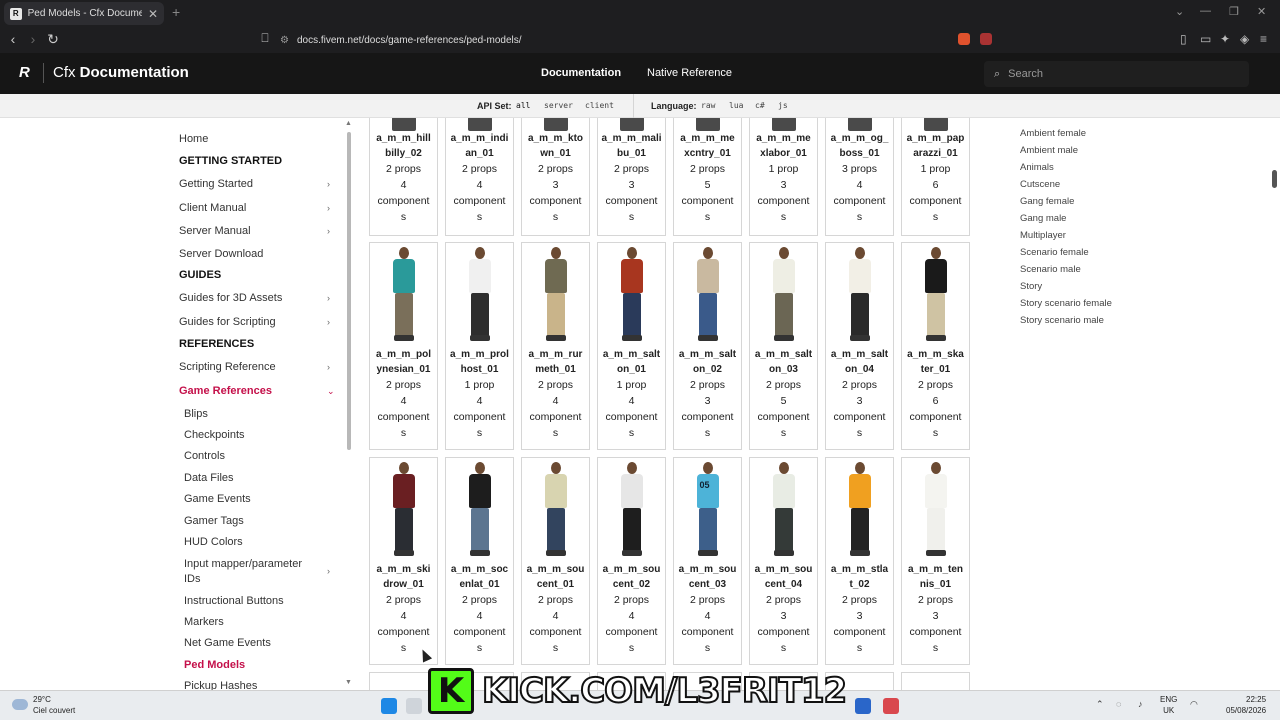 The height and width of the screenshot is (720, 1280). I want to click on nav-documentation: Documentation, so click(581, 73).